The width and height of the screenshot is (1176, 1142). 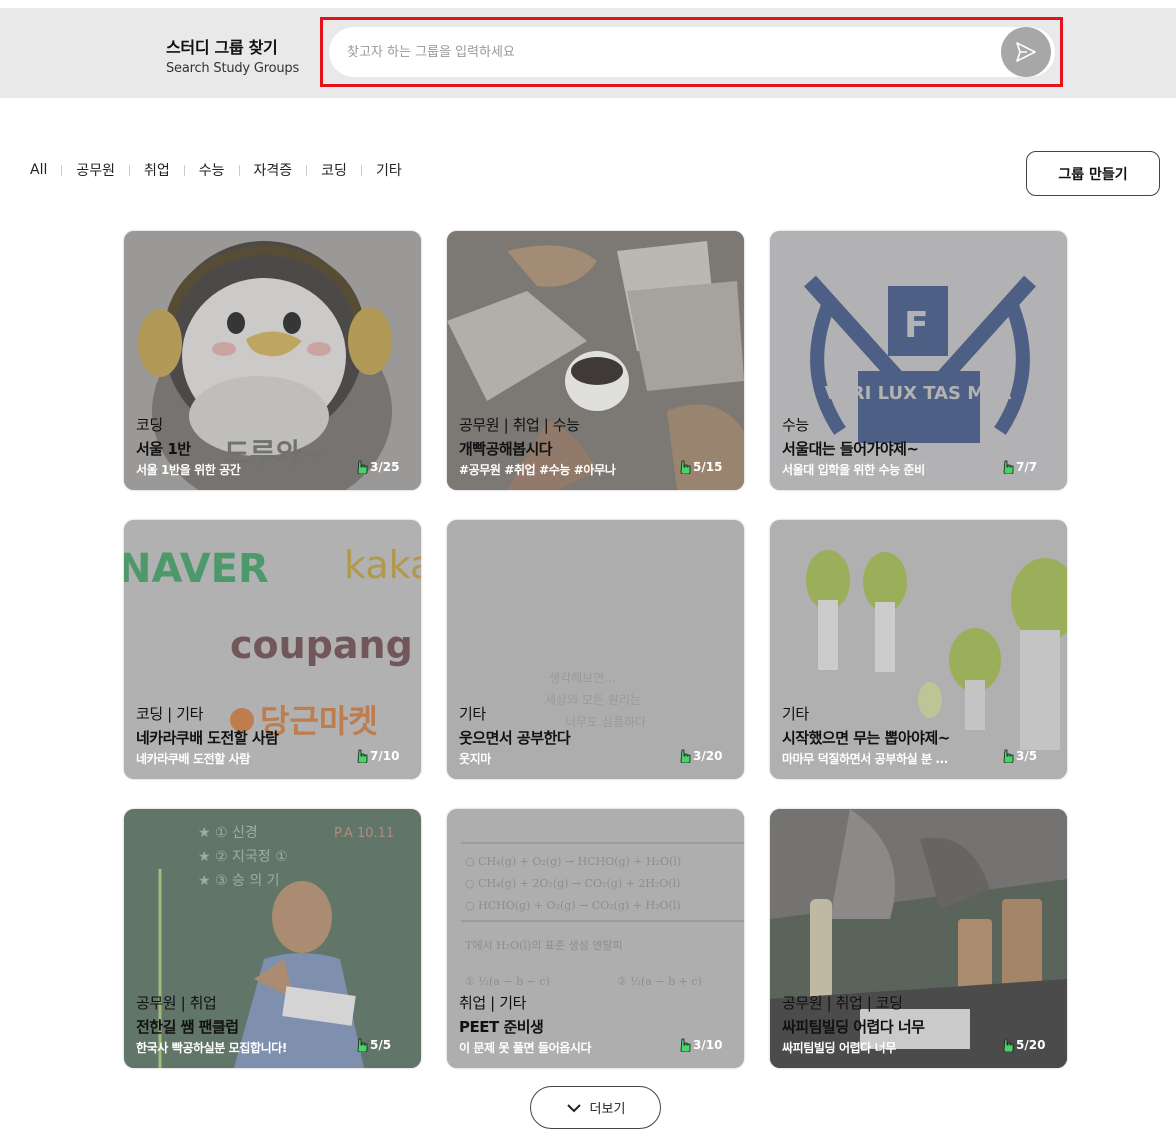 What do you see at coordinates (169, 714) in the screenshot?
I see `card-category: 코딩 | 기타` at bounding box center [169, 714].